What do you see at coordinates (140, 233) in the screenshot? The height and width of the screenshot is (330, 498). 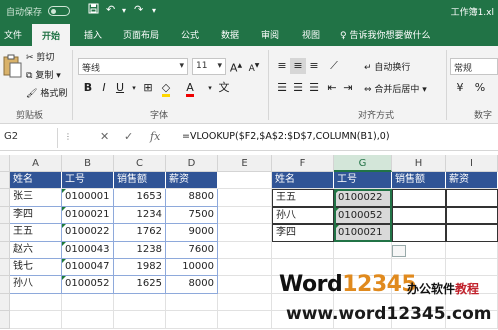 I see `table1-cell: 1762` at bounding box center [140, 233].